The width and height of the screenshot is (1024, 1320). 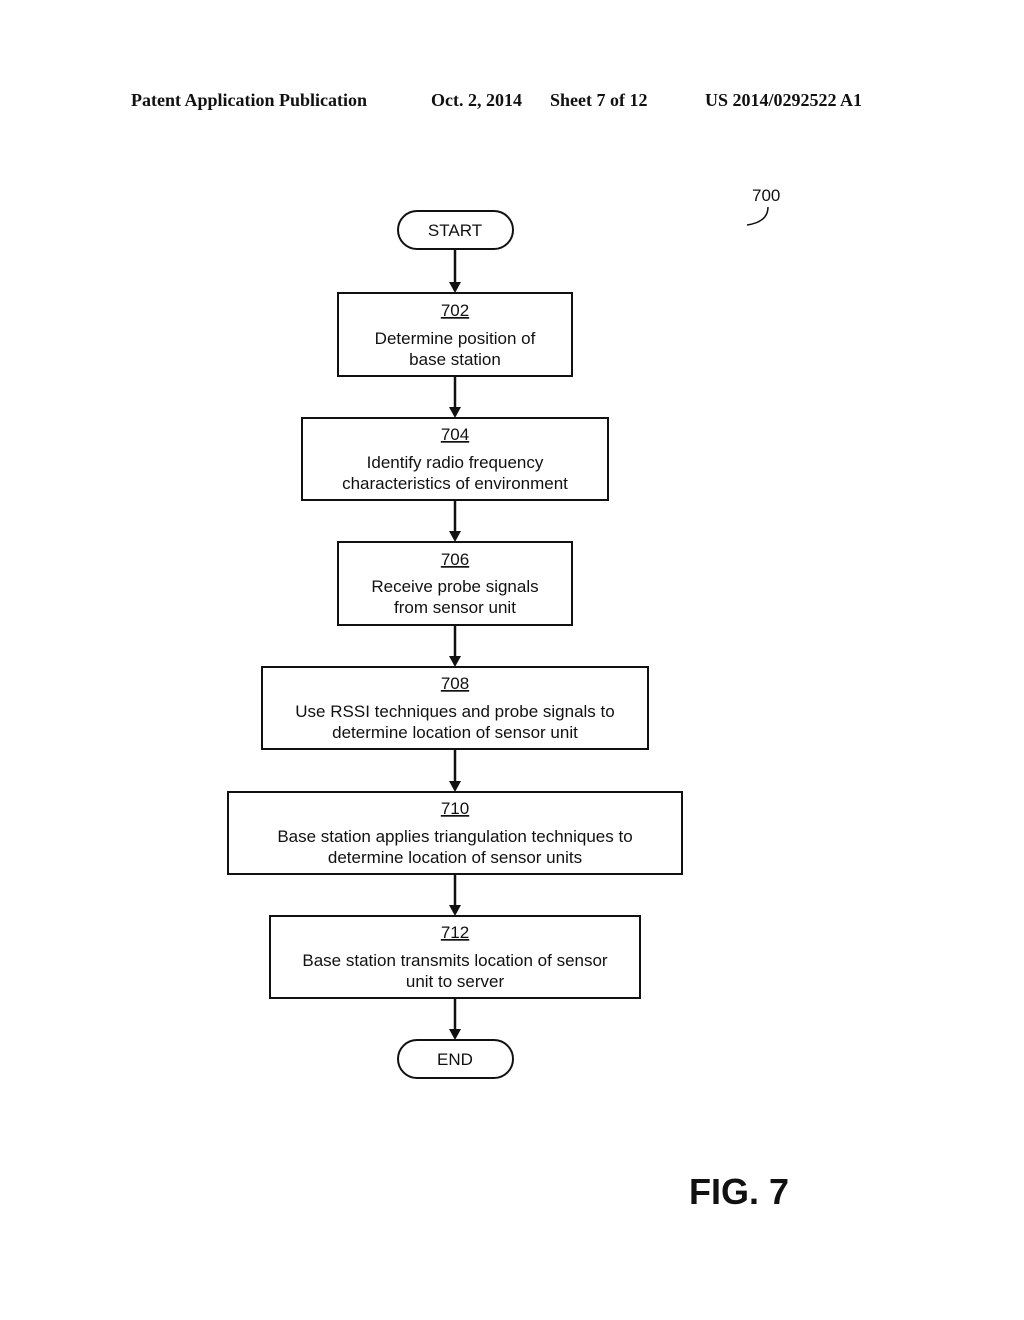 What do you see at coordinates (455, 434) in the screenshot?
I see `step-number: 704` at bounding box center [455, 434].